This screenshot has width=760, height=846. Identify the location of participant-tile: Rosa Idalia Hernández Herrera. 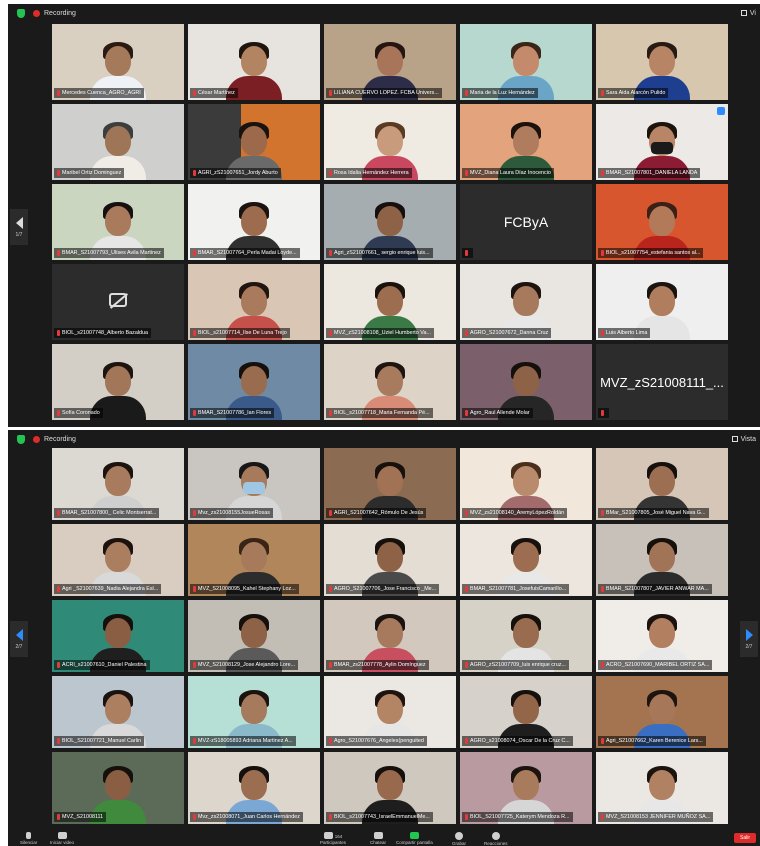
(390, 142).